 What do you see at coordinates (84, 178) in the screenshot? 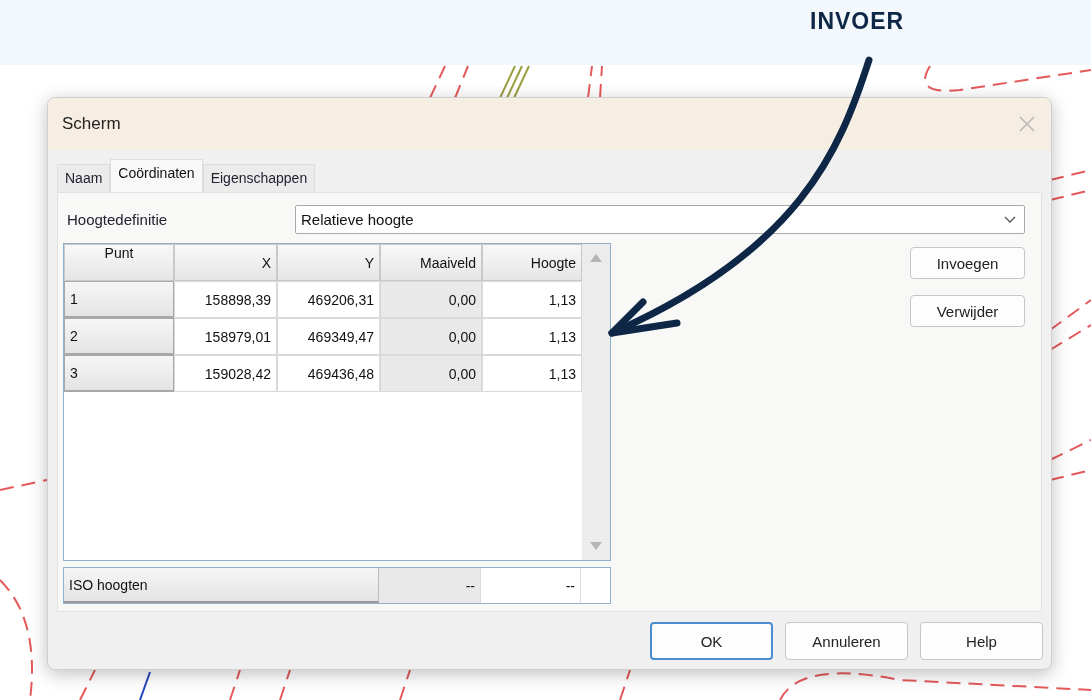
I see `tab: Naam` at bounding box center [84, 178].